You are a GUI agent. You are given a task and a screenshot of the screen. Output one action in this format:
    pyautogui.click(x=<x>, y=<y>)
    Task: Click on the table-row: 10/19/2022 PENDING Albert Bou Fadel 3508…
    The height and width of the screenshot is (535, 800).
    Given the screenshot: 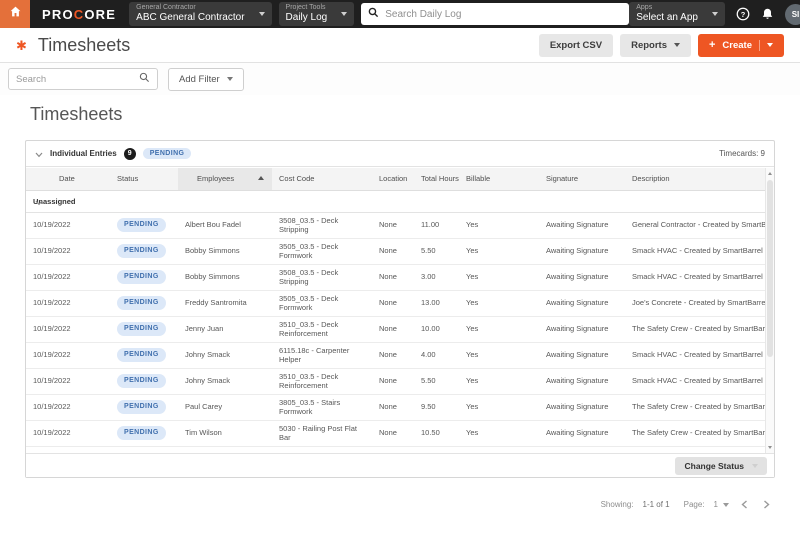 What is the action you would take?
    pyautogui.click(x=395, y=225)
    